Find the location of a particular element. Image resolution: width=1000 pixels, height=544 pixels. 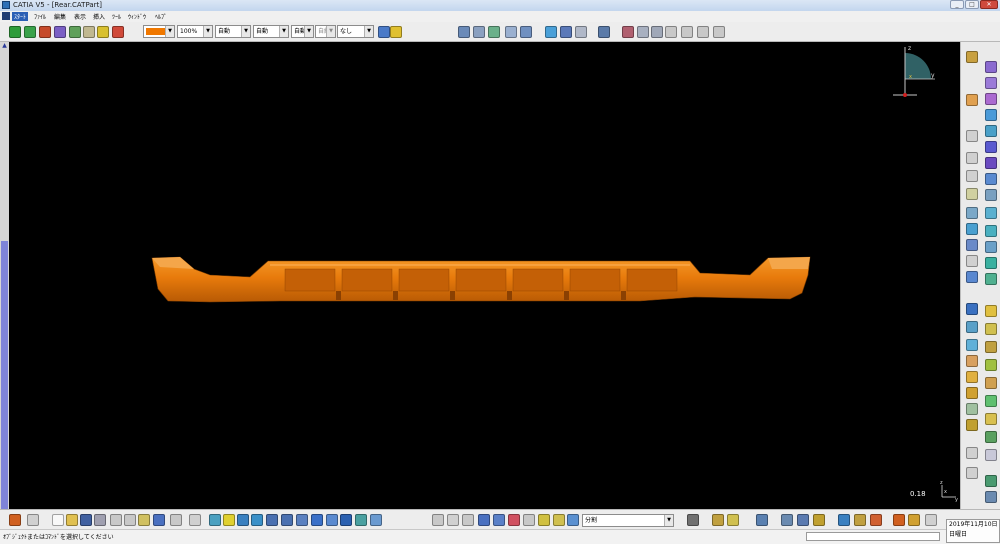

command-input is located at coordinates (873, 536).